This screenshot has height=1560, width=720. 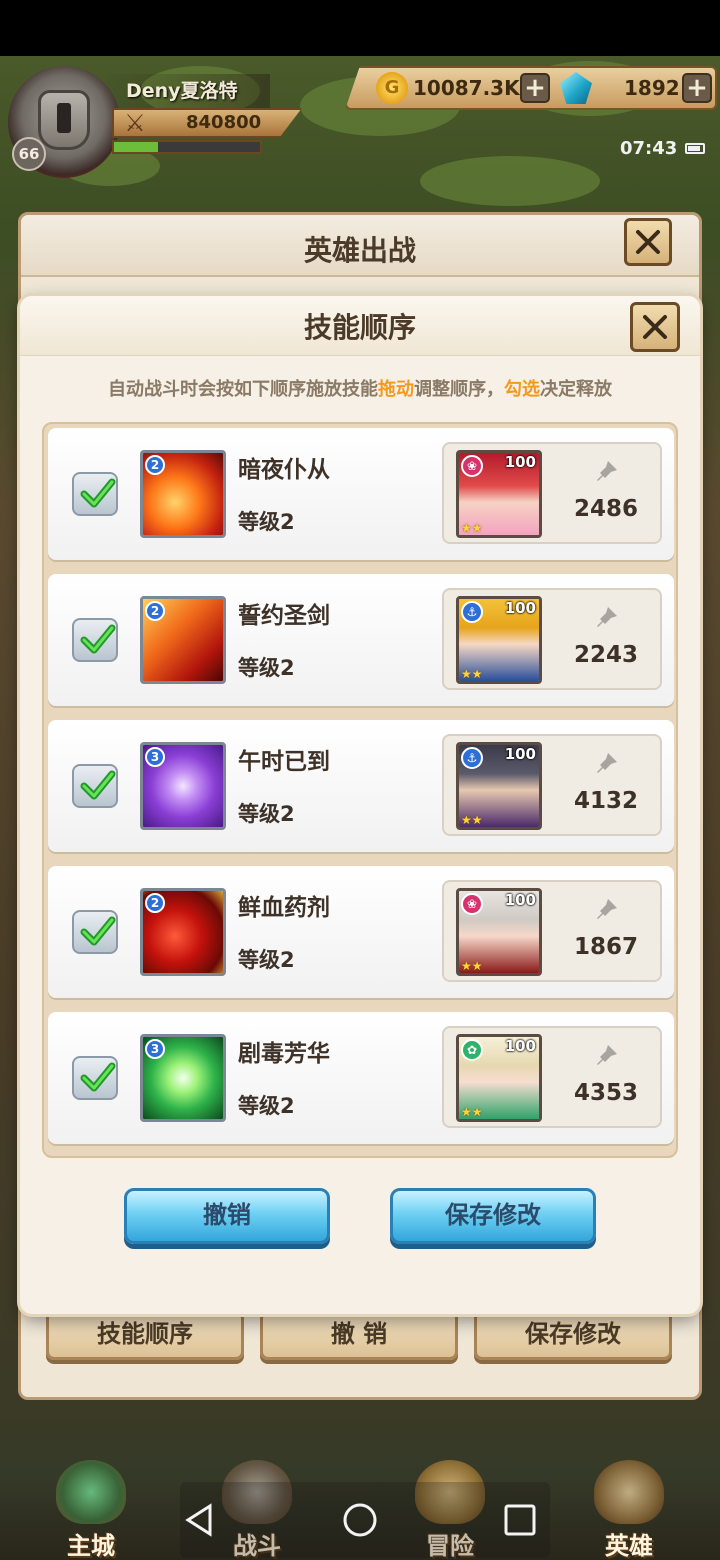 What do you see at coordinates (605, 1093) in the screenshot?
I see `hero-stat-value: 4353` at bounding box center [605, 1093].